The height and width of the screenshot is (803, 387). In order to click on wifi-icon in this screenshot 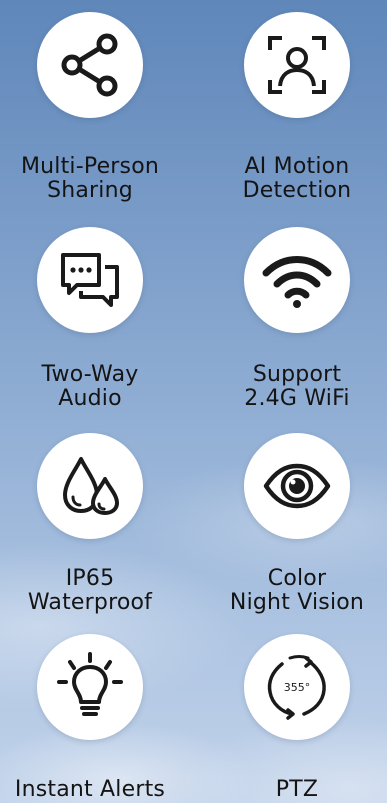, I will do `click(297, 282)`.